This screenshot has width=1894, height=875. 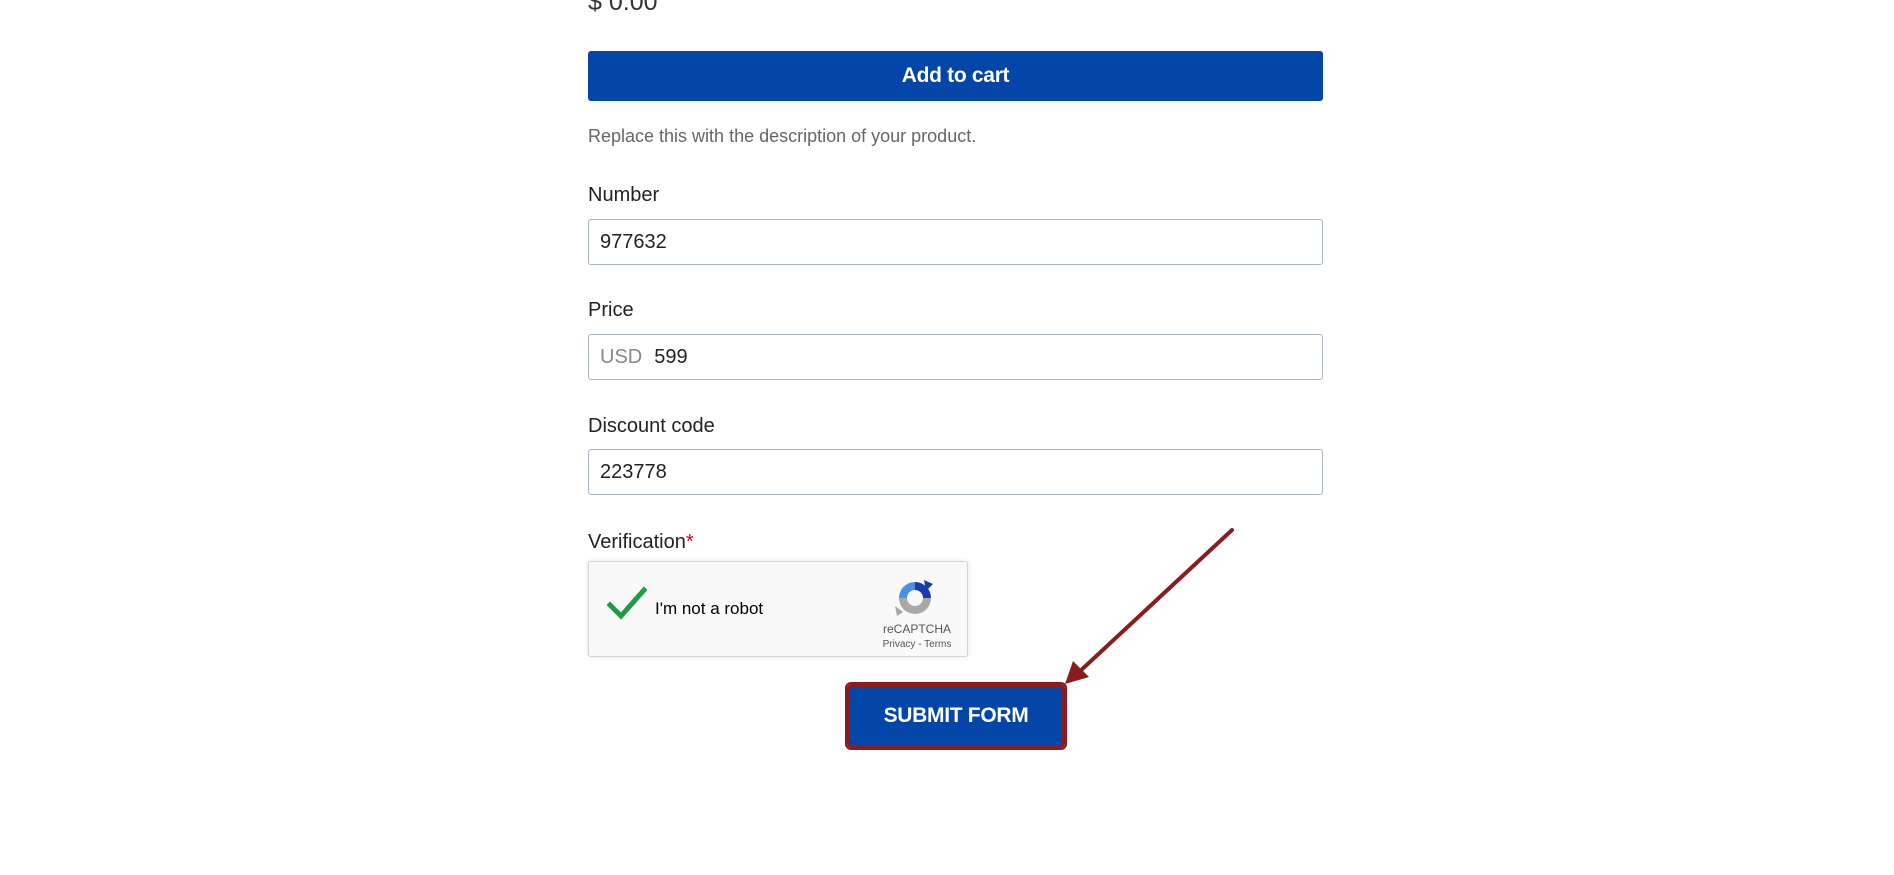 I want to click on recaptcha-logo-icon, so click(x=914, y=598).